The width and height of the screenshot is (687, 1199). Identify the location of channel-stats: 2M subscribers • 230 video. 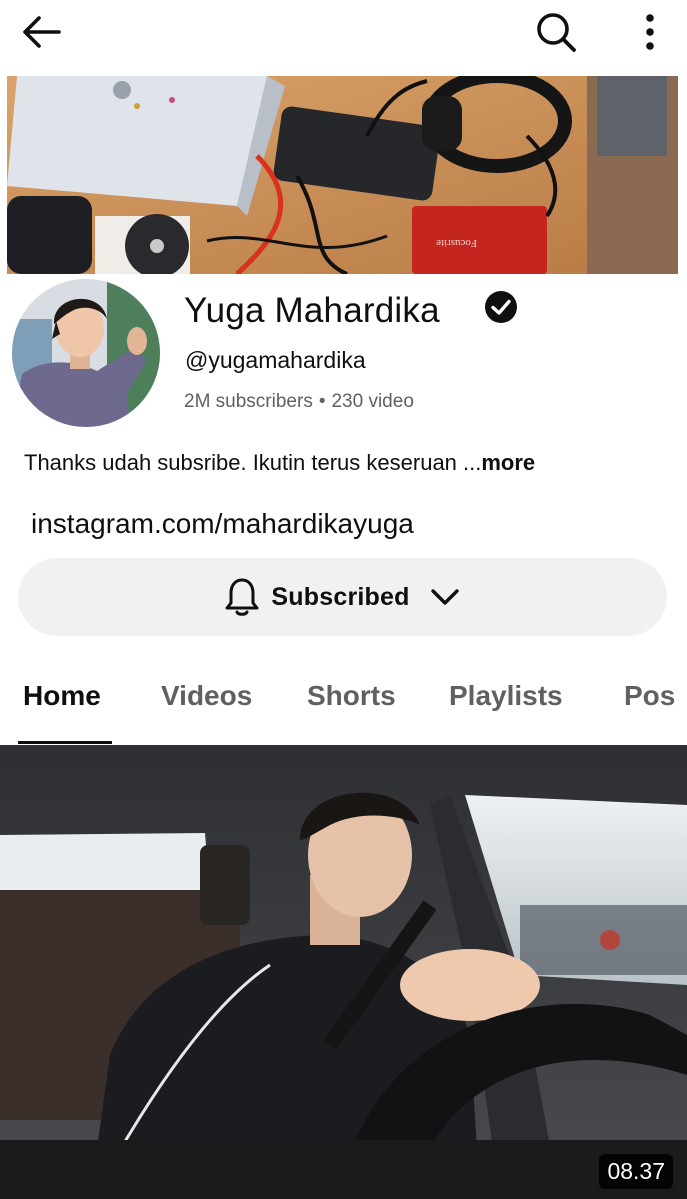
(299, 402).